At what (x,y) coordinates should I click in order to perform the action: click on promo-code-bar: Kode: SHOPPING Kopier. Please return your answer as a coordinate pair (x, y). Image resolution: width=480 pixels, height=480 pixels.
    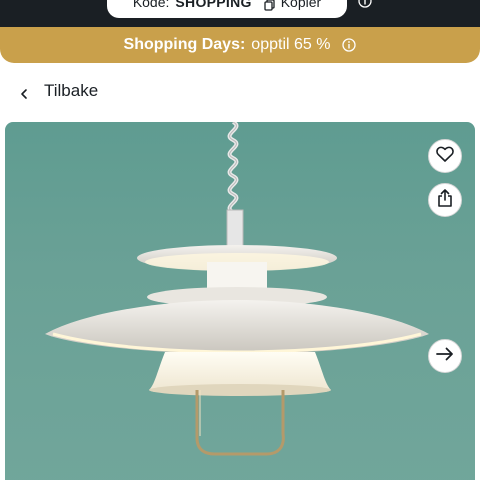
    Looking at the image, I should click on (240, 13).